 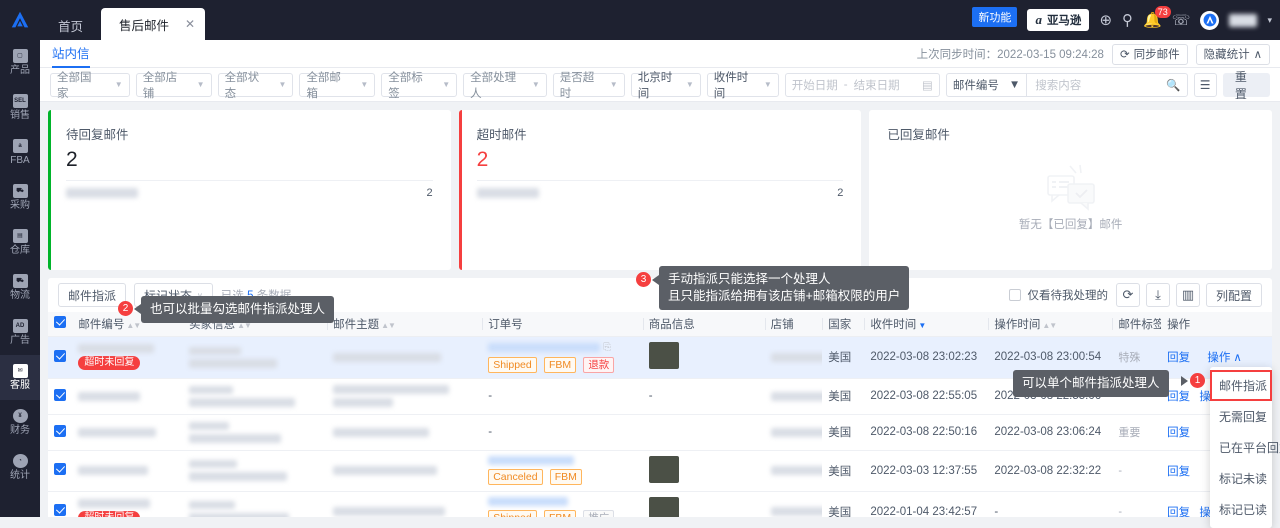 What do you see at coordinates (1269, 20) in the screenshot?
I see `chevron-down-icon: ▾` at bounding box center [1269, 20].